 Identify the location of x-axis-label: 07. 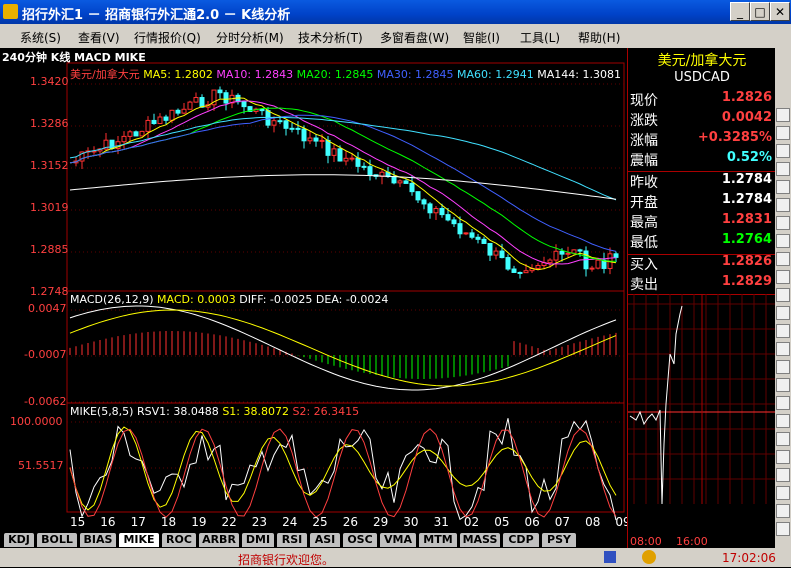
(562, 522).